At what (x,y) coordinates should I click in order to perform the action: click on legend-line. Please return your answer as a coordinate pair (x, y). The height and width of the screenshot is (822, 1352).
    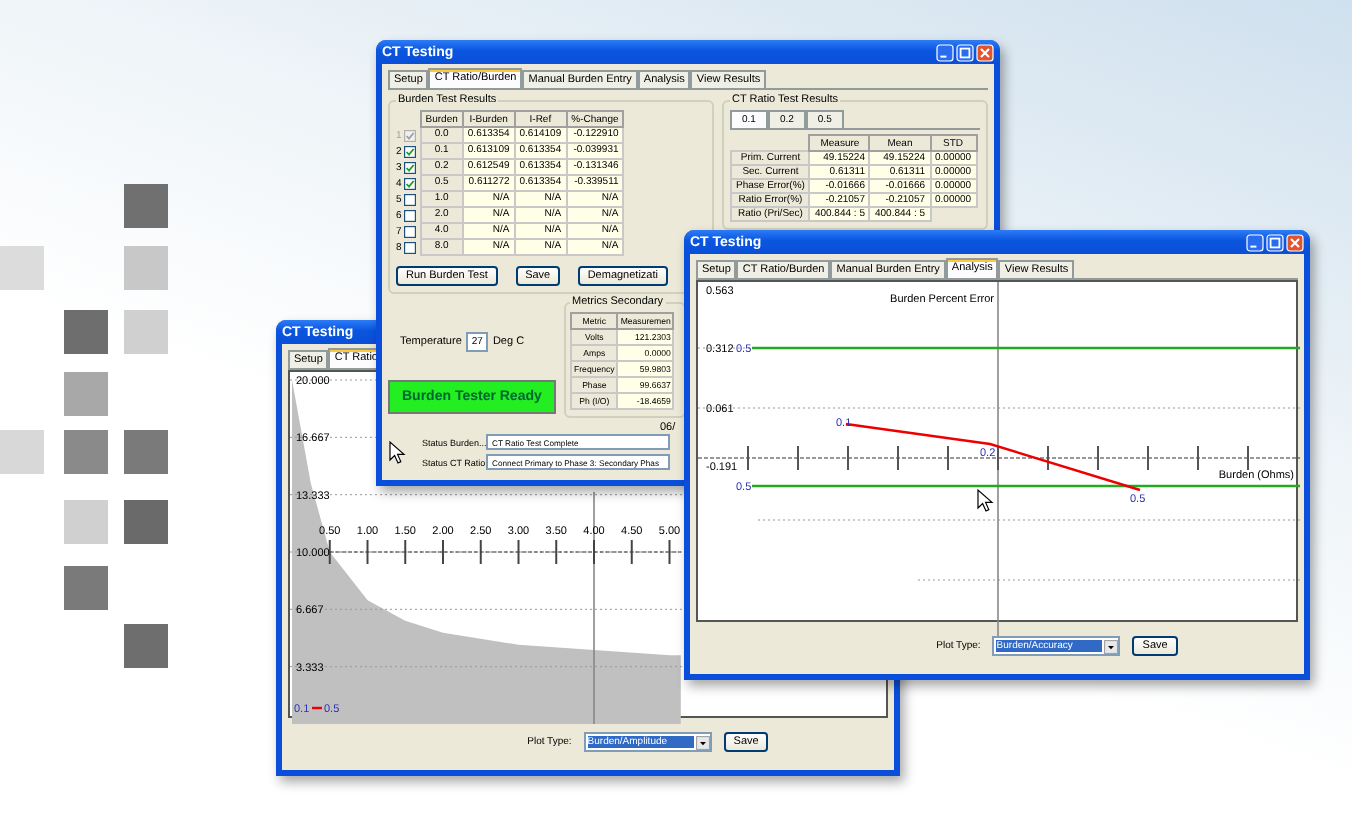
    Looking at the image, I should click on (317, 708).